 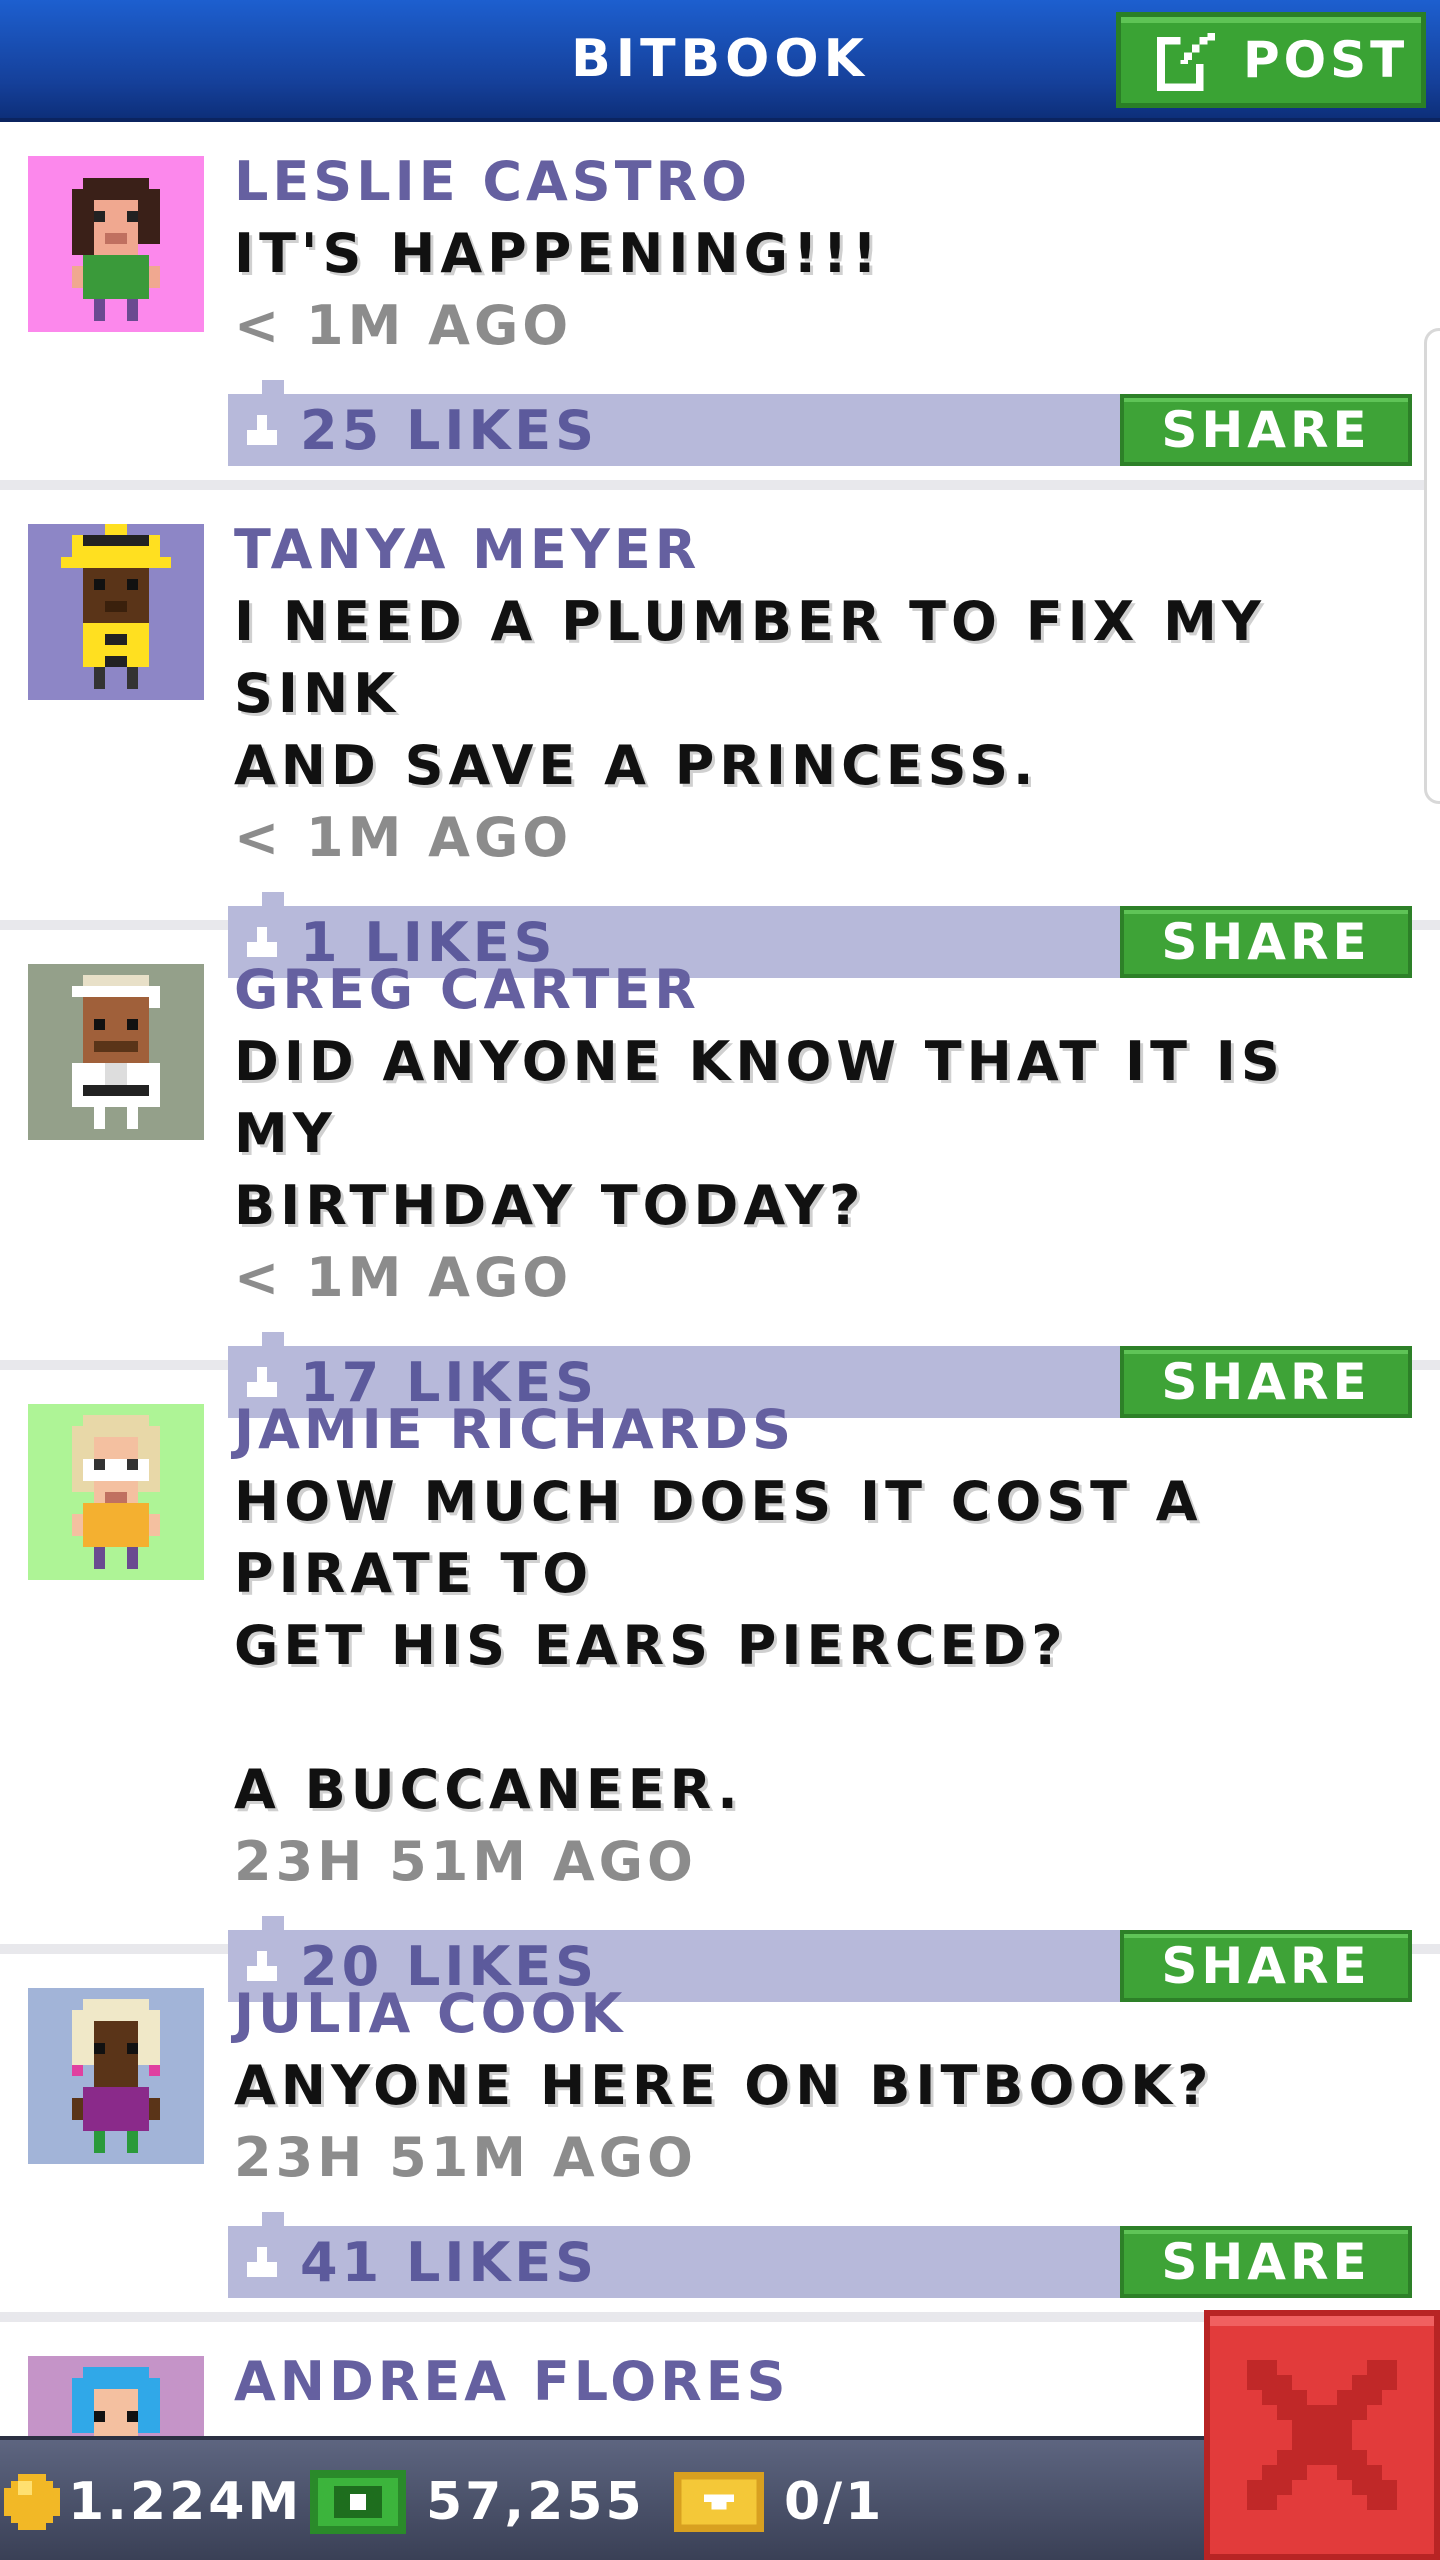 I want to click on post-action-bar: 25 LIKES SHARE, so click(x=820, y=423).